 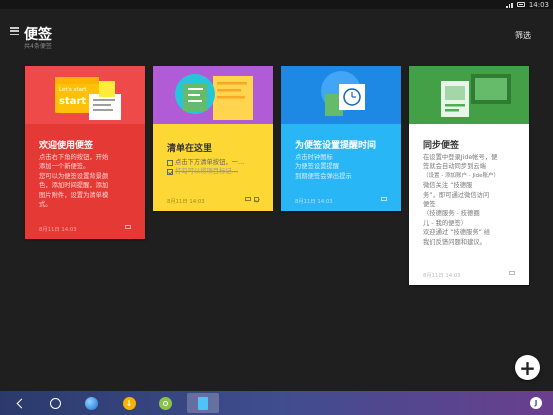 I want to click on status-indicators: 14:03, so click(x=527, y=4).